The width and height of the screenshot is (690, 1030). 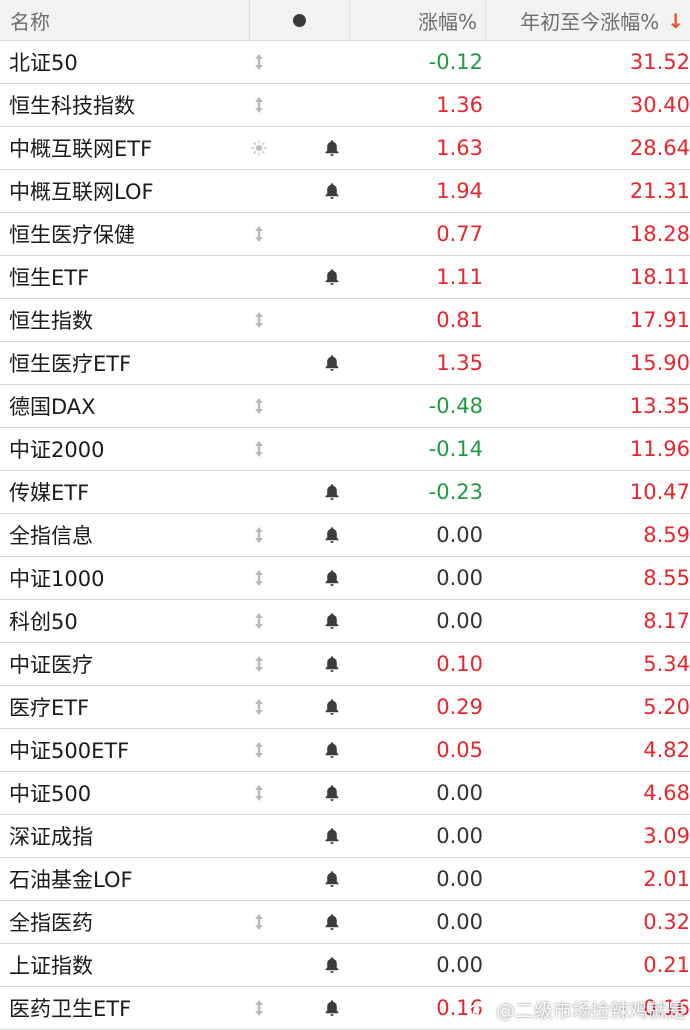 What do you see at coordinates (57, 450) in the screenshot?
I see `row-name: 中证2000` at bounding box center [57, 450].